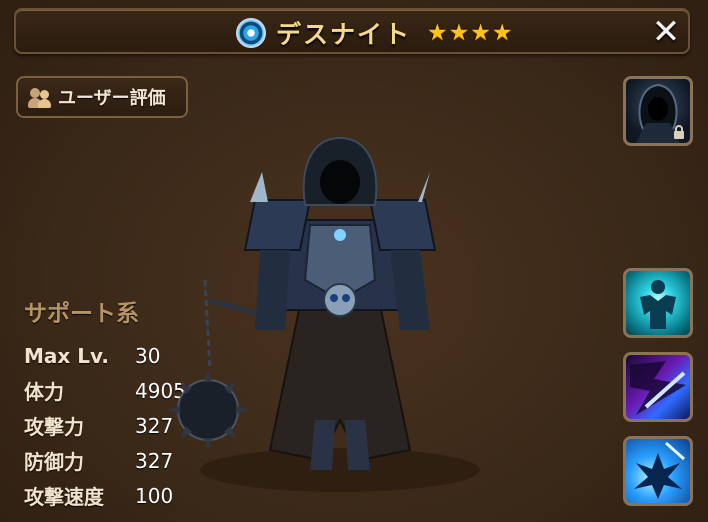 The image size is (708, 522). Describe the element at coordinates (54, 462) in the screenshot. I see `stat-label-defense: 防御力` at that location.